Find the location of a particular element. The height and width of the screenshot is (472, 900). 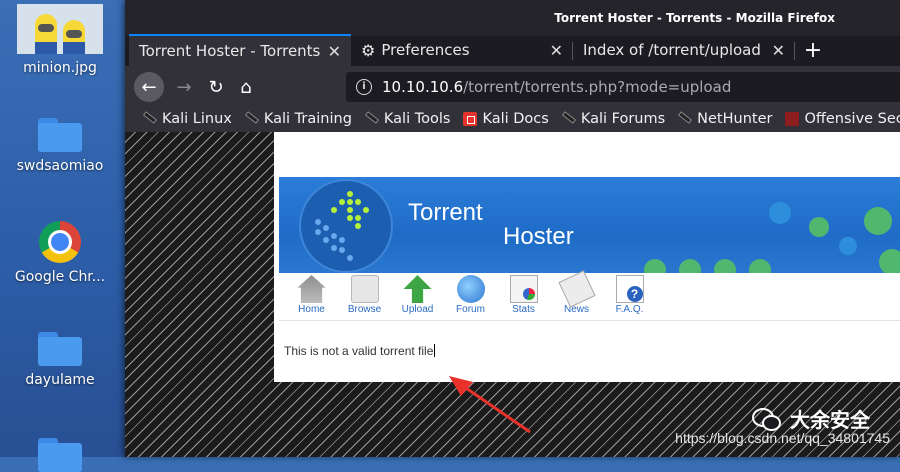

desktop-icon-dayulame: dayulame is located at coordinates (60, 360).